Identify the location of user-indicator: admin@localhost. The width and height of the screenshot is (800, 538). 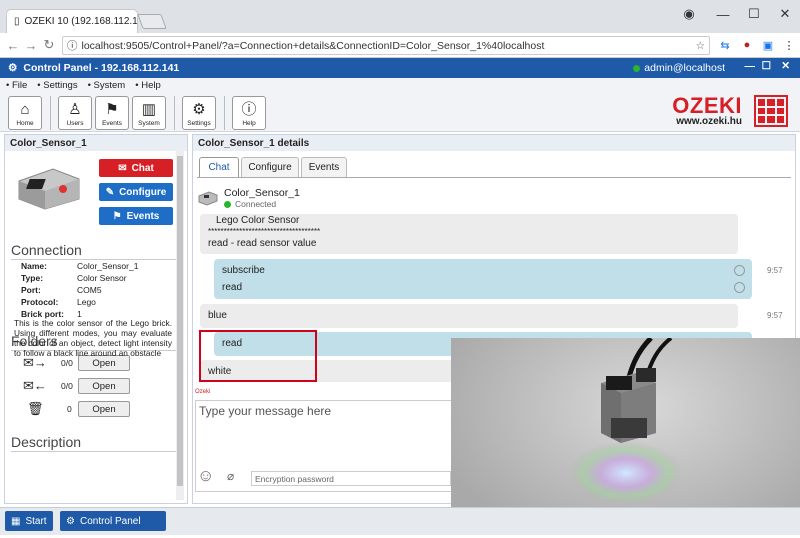
(679, 68).